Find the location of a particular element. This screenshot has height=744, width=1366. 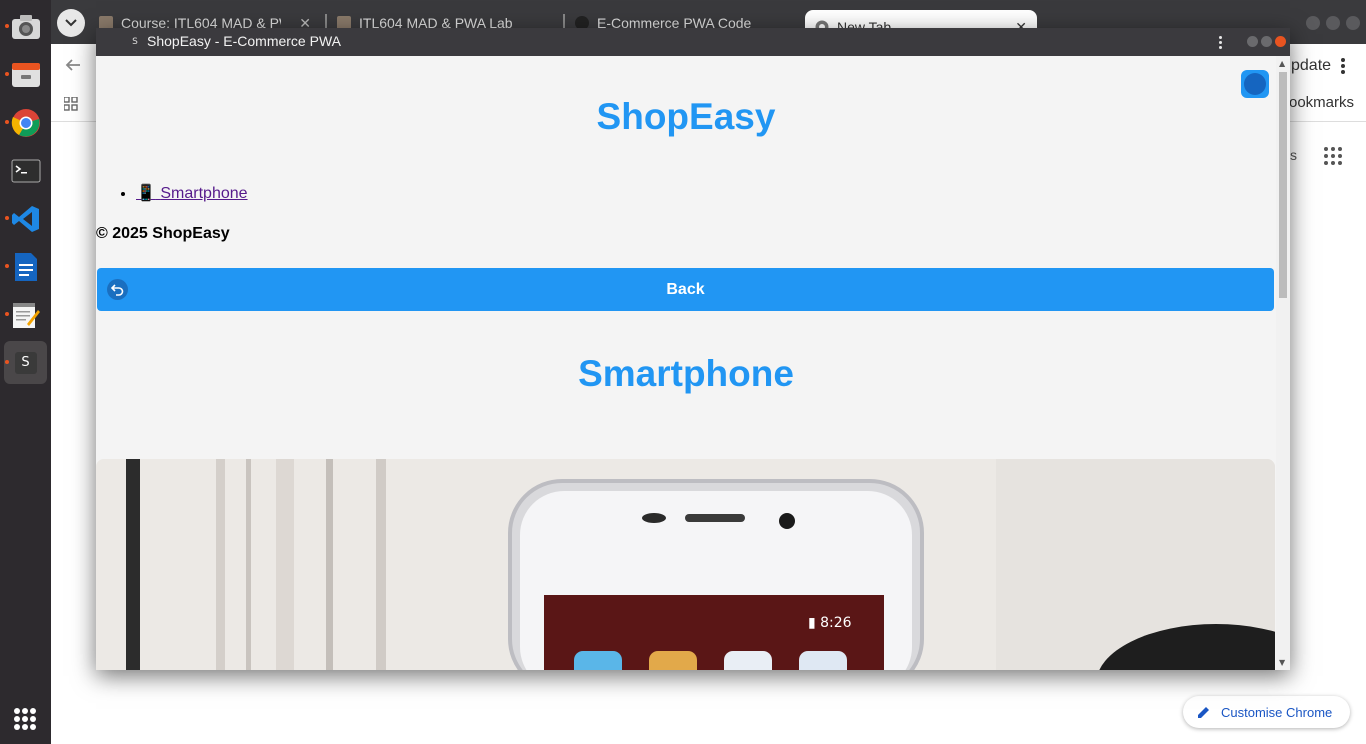

shopeasy-app-icon: S is located at coordinates (25, 362).